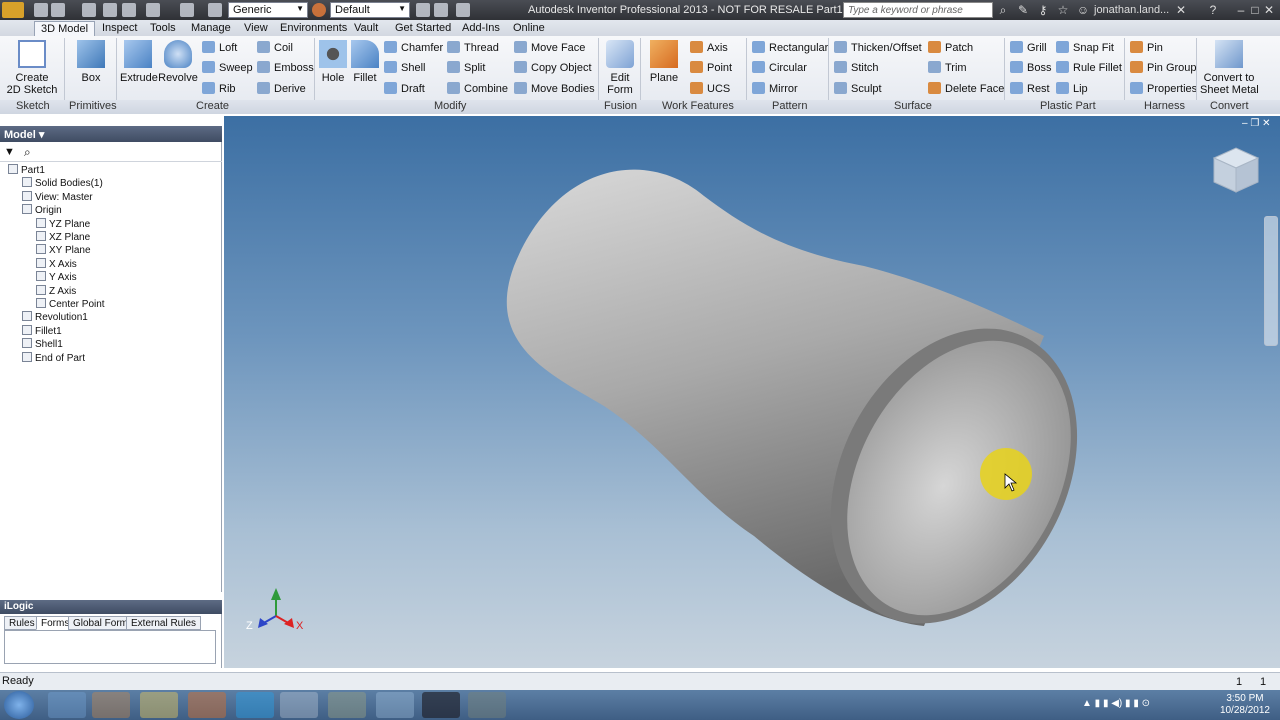 This screenshot has width=1280, height=720. What do you see at coordinates (709, 48) in the screenshot?
I see `axis-button: Axis` at bounding box center [709, 48].